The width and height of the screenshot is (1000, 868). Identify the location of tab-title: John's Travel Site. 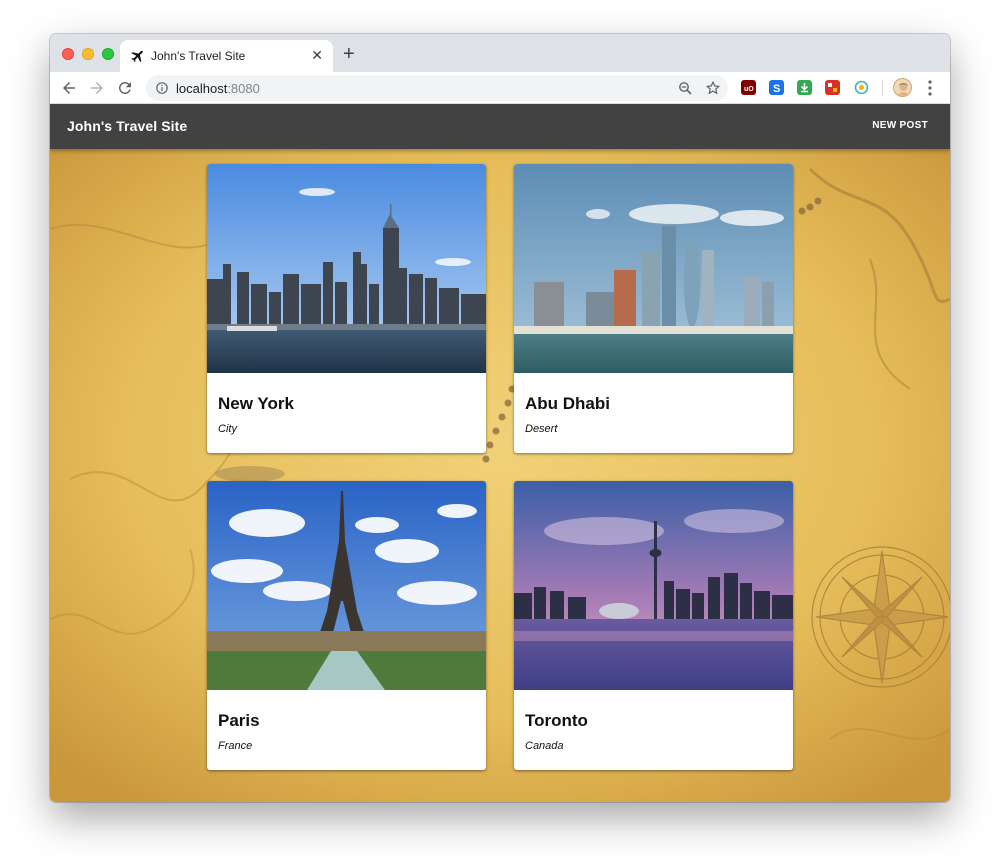
(198, 56).